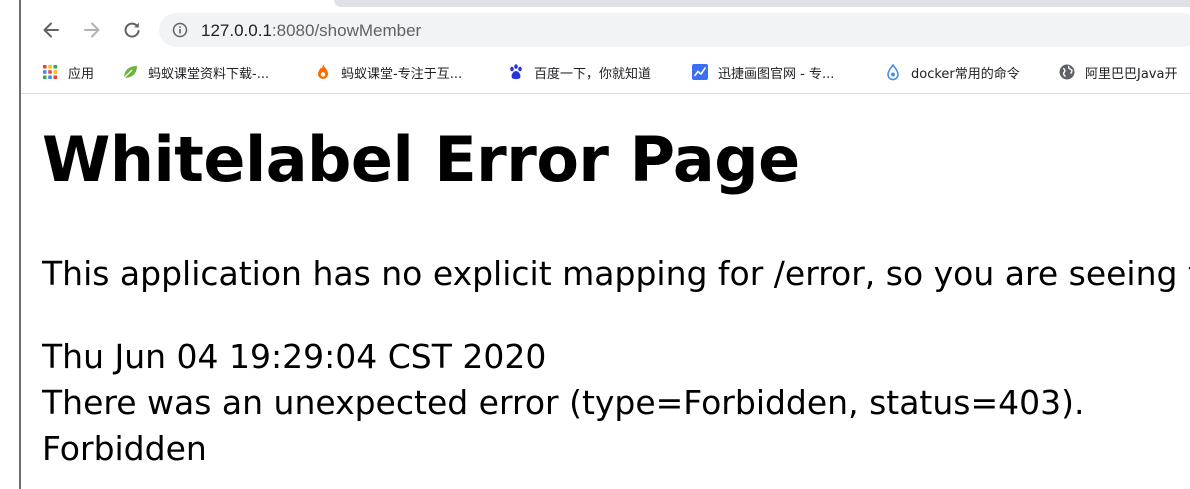 The height and width of the screenshot is (489, 1190). Describe the element at coordinates (236, 30) in the screenshot. I see `url-host: 127.0.0.1` at that location.